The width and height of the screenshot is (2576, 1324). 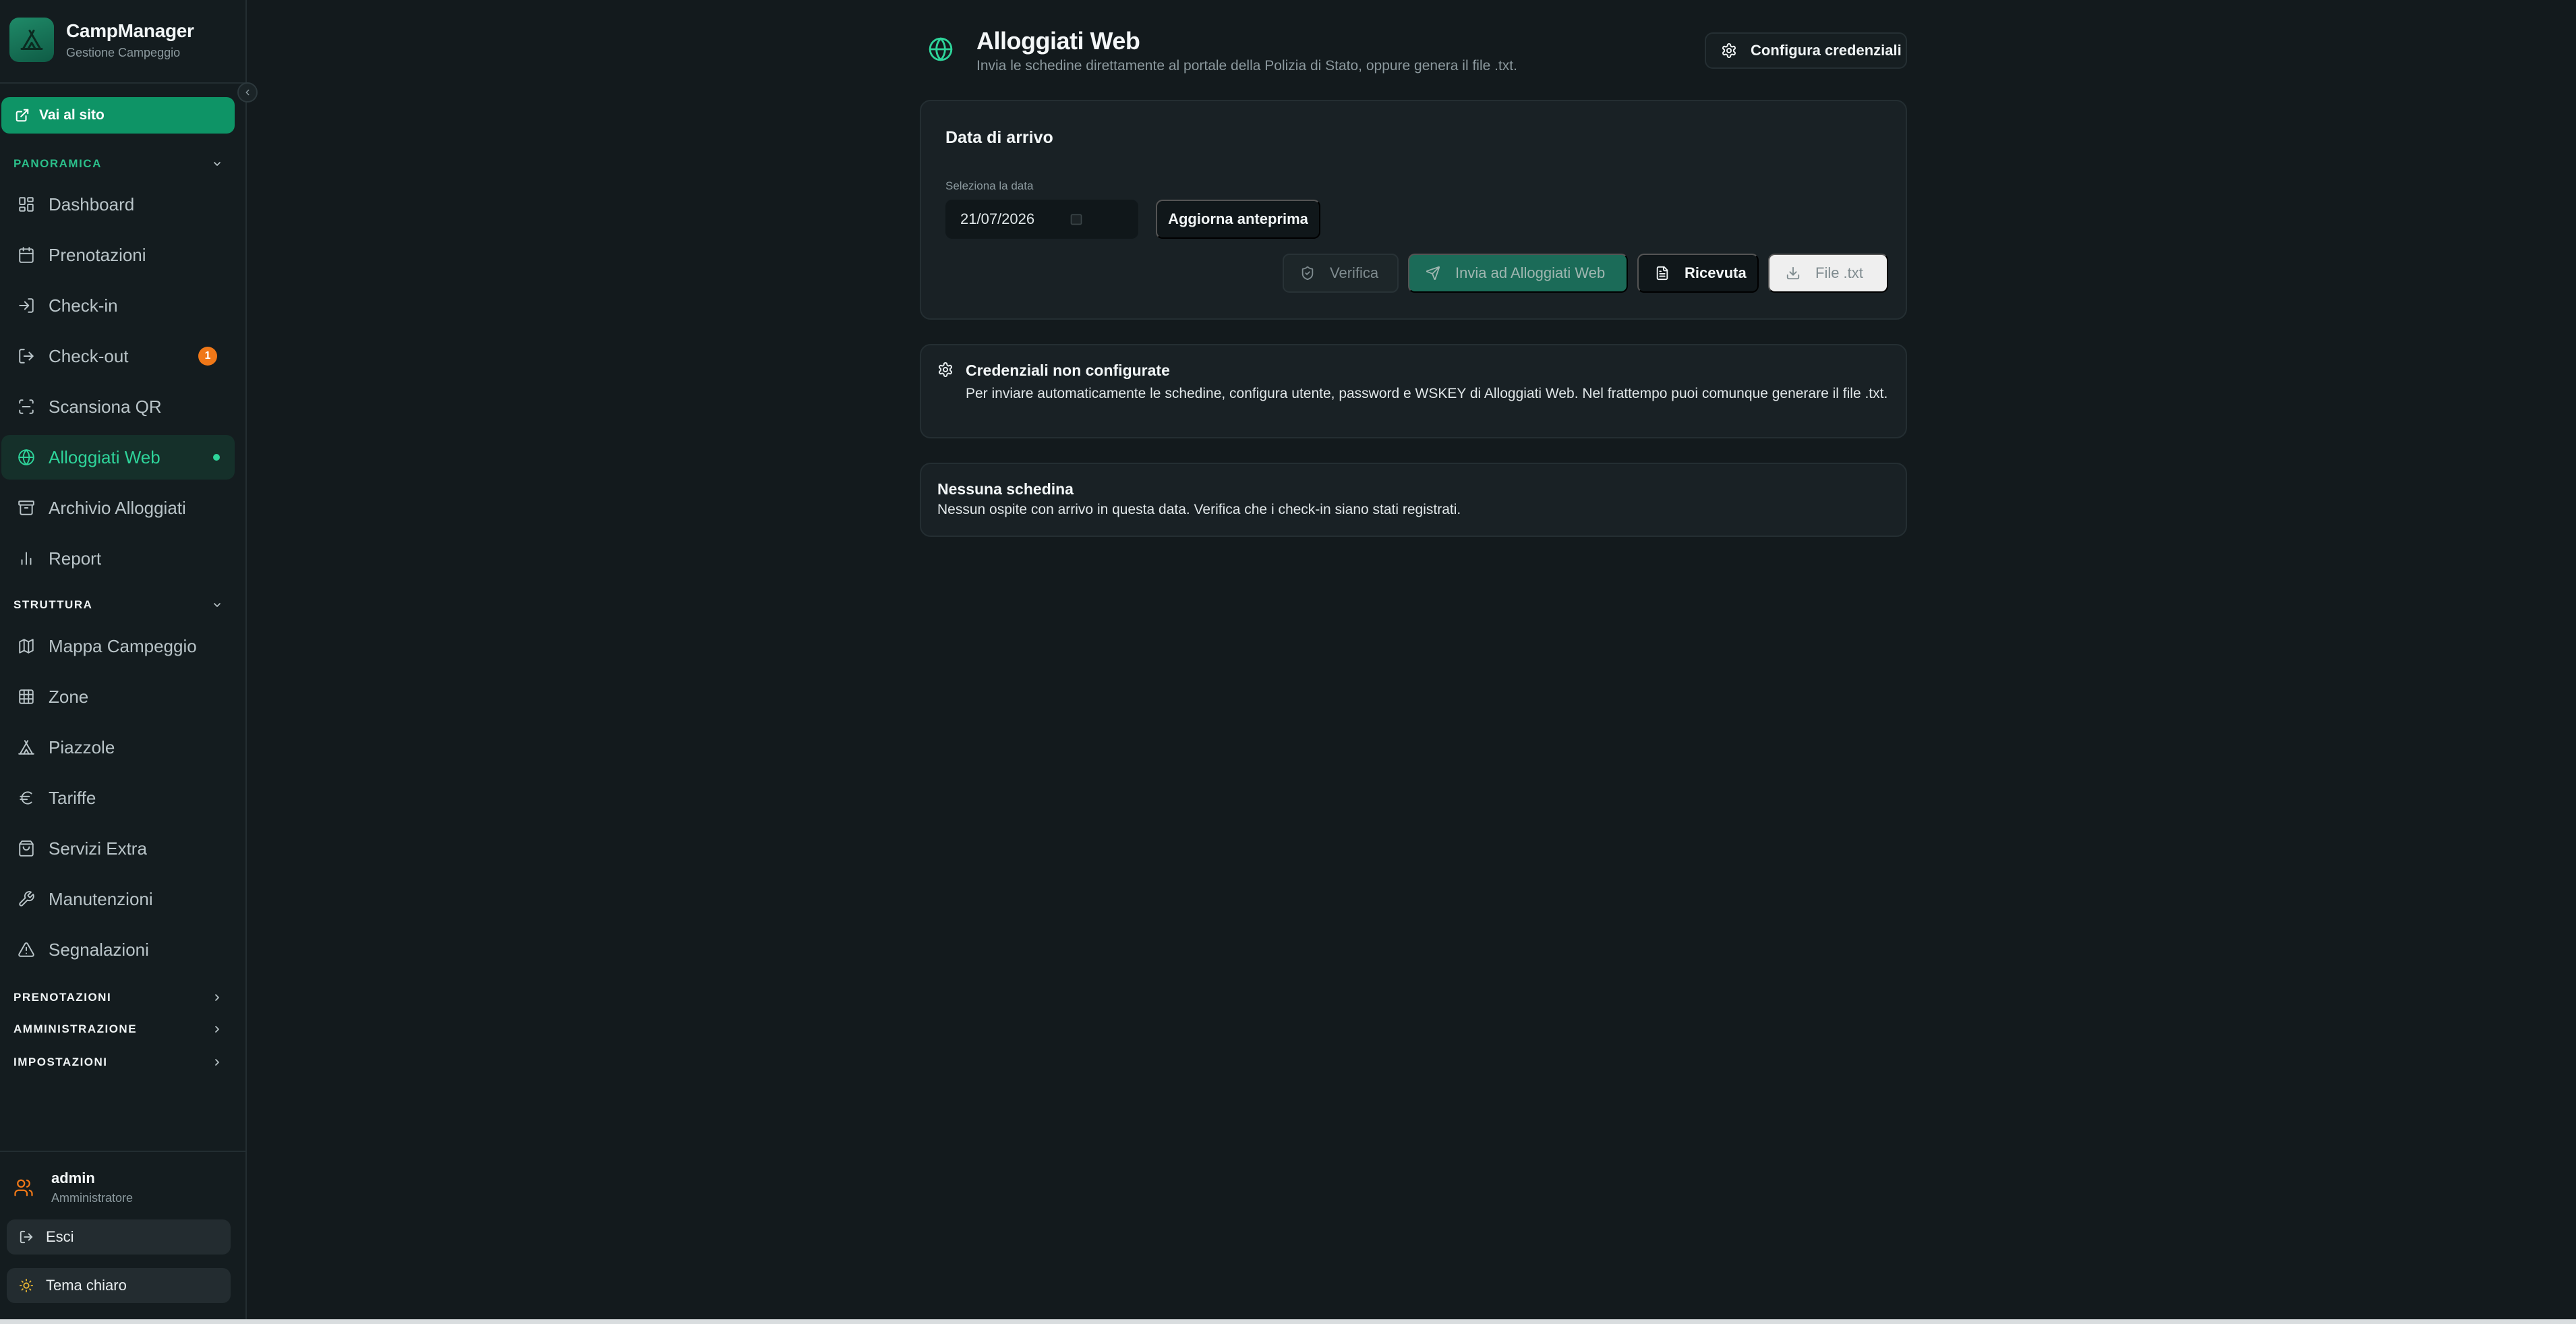 What do you see at coordinates (118, 747) in the screenshot?
I see `sidebar-item-piazzole: Piazzole` at bounding box center [118, 747].